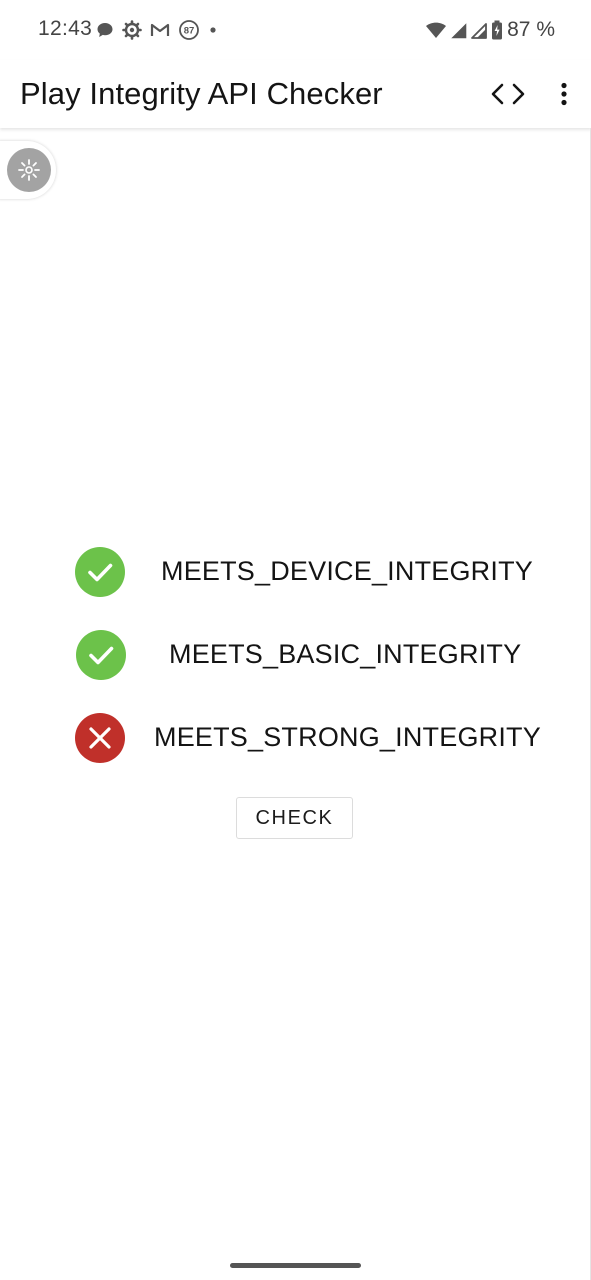 This screenshot has width=591, height=1280. I want to click on settings-gear-icon, so click(132, 30).